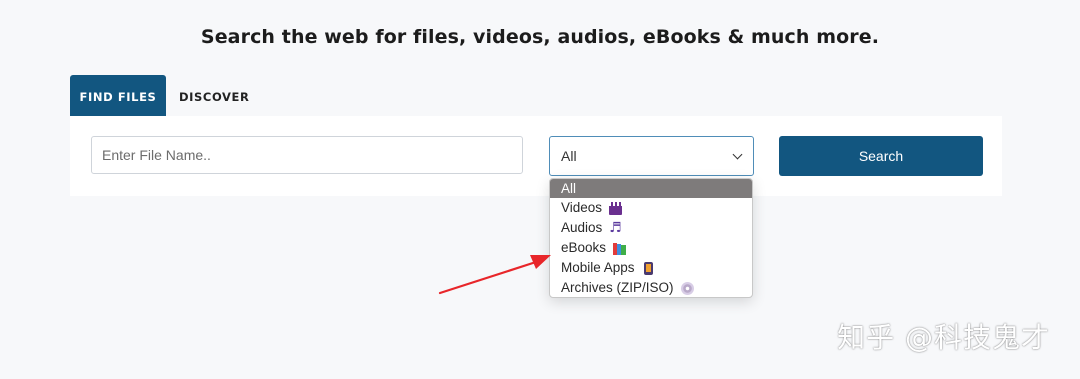  What do you see at coordinates (620, 248) in the screenshot?
I see `books-icon` at bounding box center [620, 248].